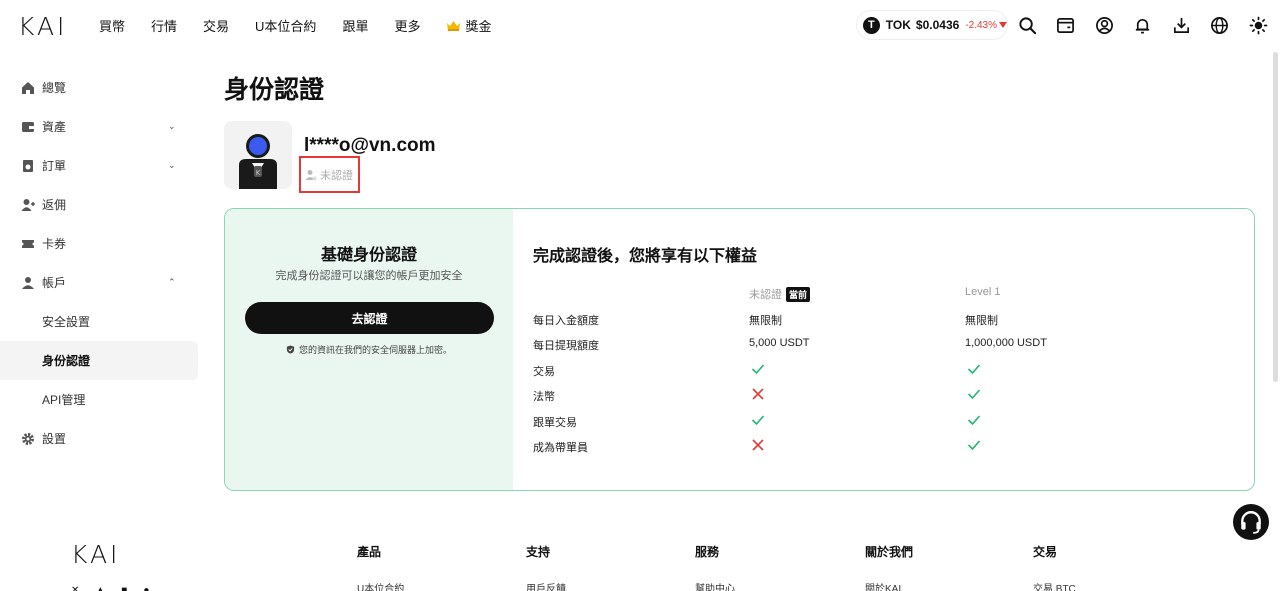  Describe the element at coordinates (42, 26) in the screenshot. I see `kai-logo: KAI` at that location.